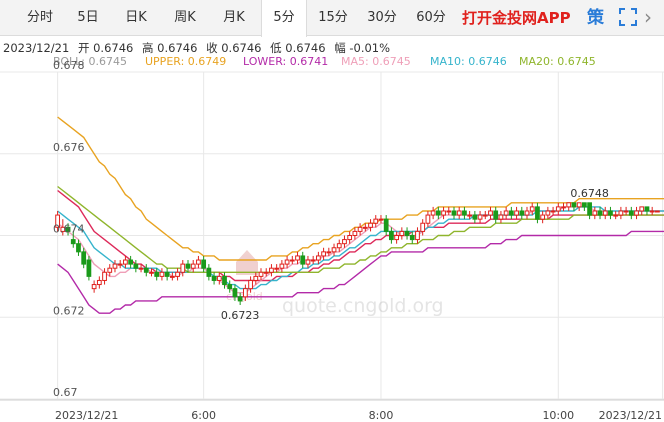  I want to click on y-tick-label: 0.678, so click(69, 65).